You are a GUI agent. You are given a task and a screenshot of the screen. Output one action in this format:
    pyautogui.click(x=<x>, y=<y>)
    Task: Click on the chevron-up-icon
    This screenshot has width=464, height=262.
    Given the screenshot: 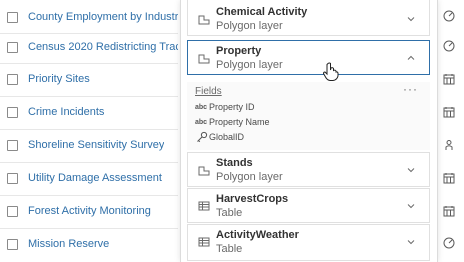 What is the action you would take?
    pyautogui.click(x=411, y=58)
    